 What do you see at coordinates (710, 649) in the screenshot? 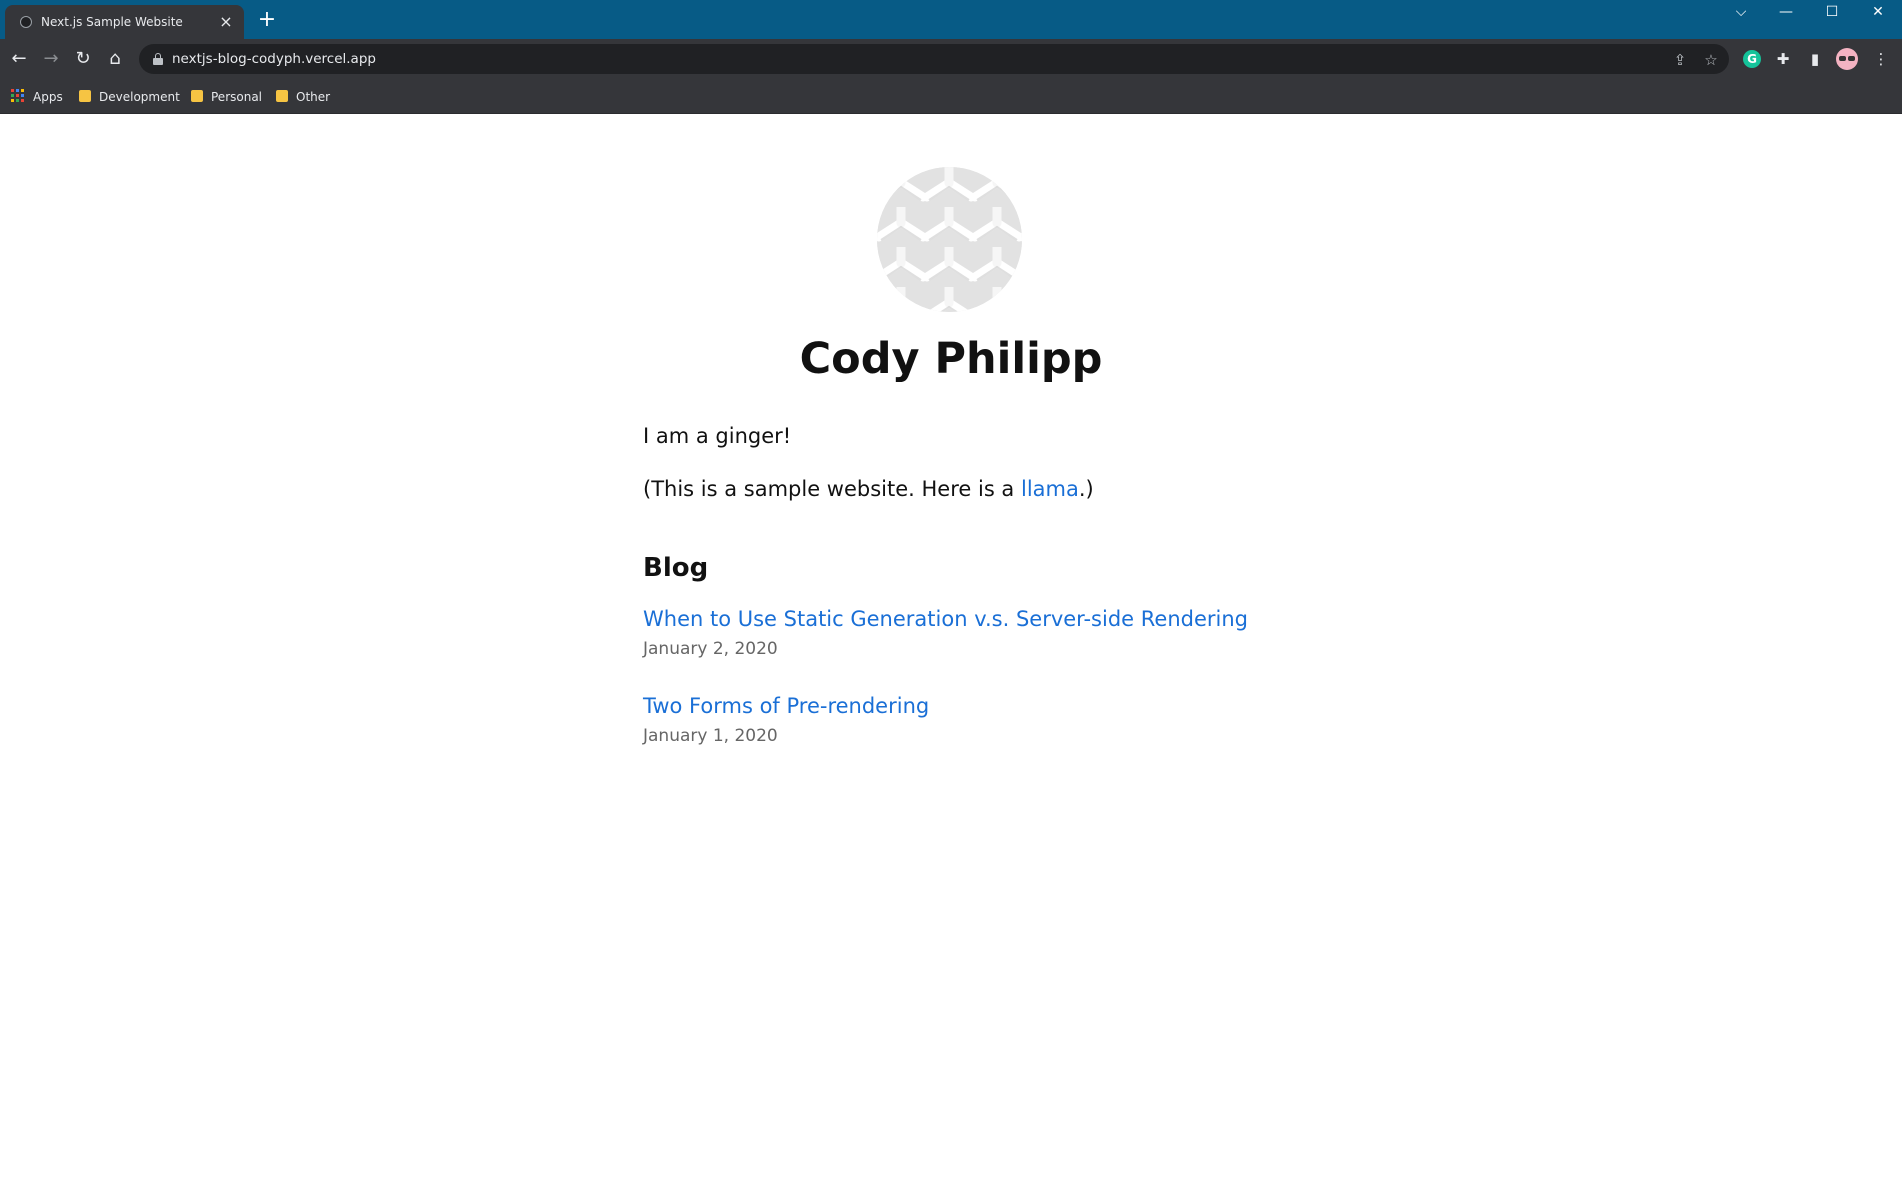
I see `blog-post-date: January 2, 2020` at bounding box center [710, 649].